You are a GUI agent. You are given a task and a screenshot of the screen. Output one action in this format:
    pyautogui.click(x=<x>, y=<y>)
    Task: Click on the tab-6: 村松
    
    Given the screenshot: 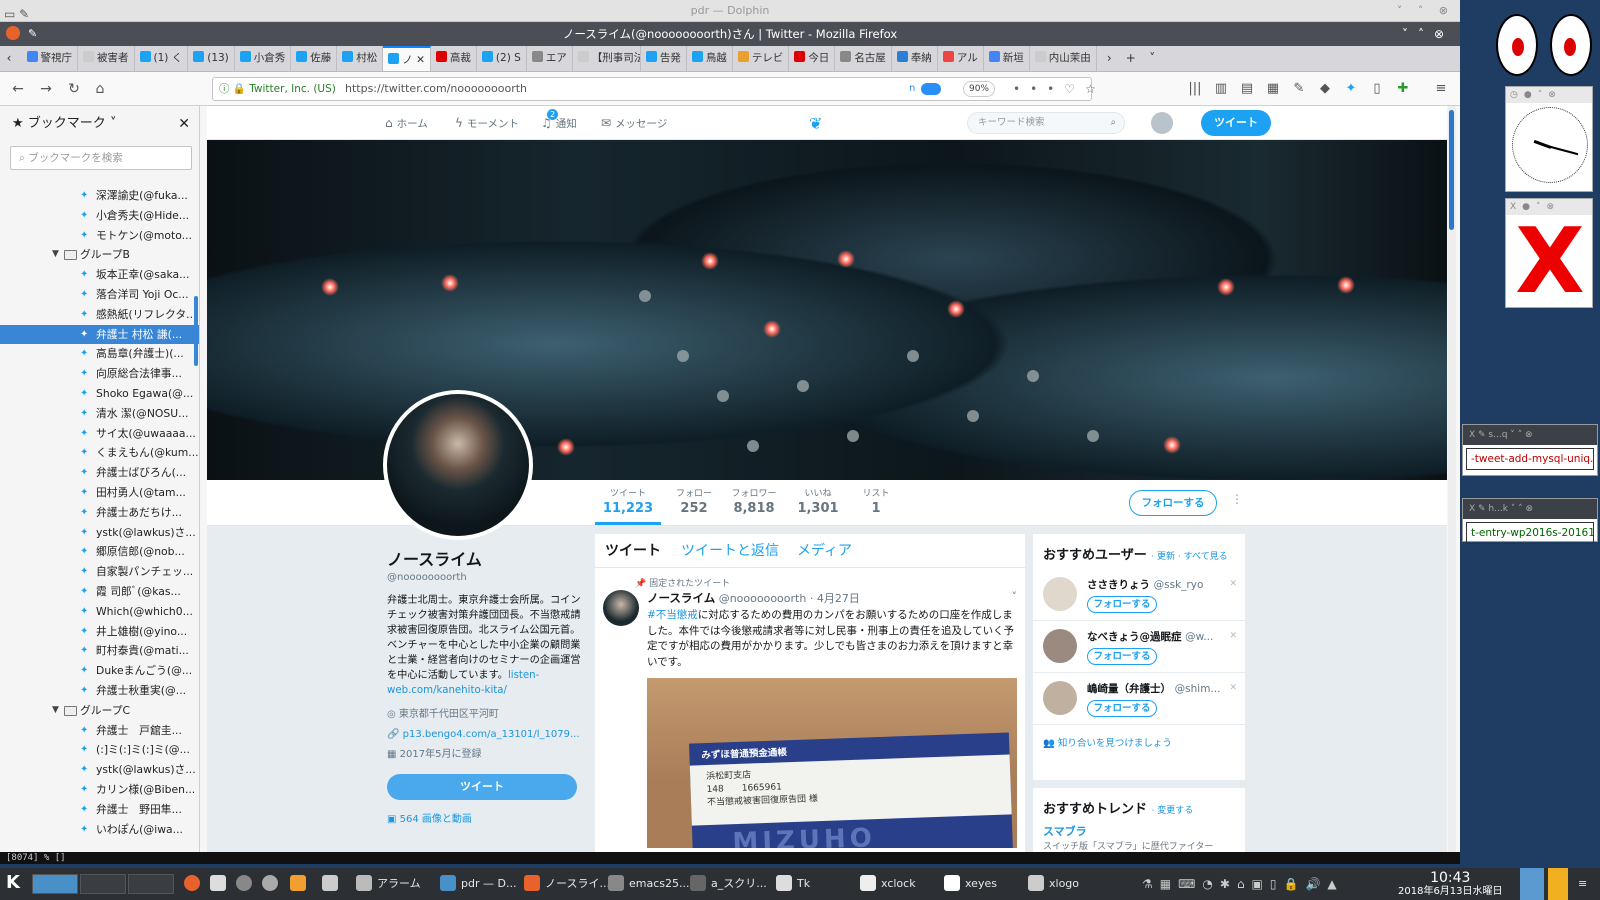 What is the action you would take?
    pyautogui.click(x=360, y=58)
    